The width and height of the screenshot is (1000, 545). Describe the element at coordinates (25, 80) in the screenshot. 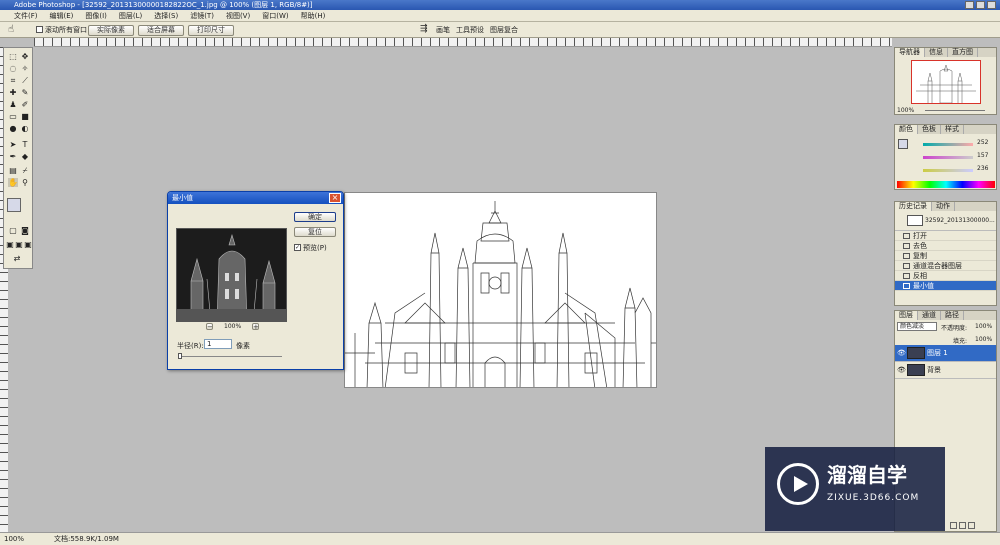

I see `slice-tool-icon: ⟋` at that location.